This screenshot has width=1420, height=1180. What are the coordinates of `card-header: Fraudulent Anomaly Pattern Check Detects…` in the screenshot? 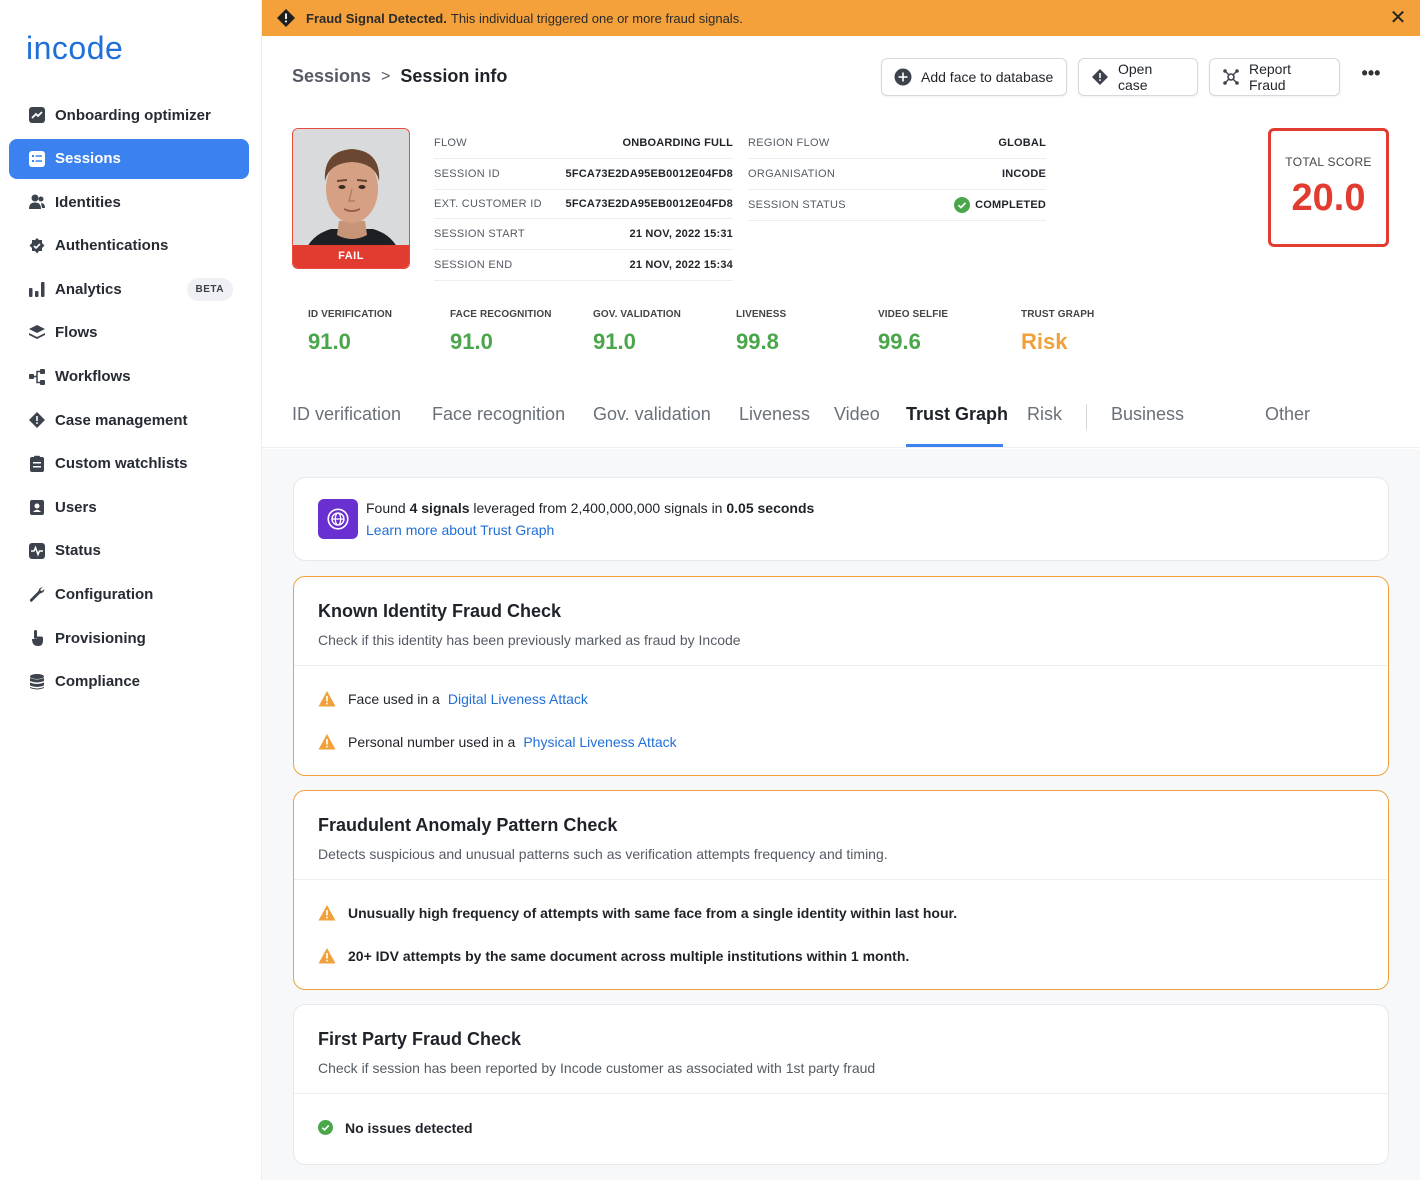 It's located at (841, 835).